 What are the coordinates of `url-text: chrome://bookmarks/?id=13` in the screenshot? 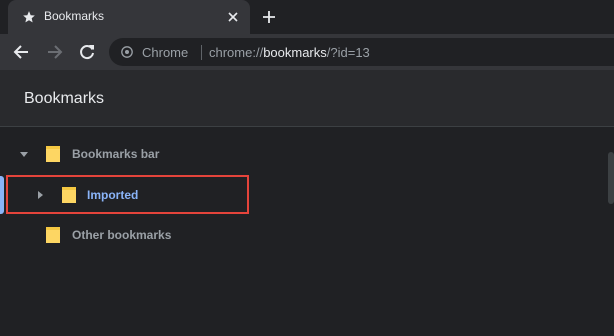 It's located at (289, 52).